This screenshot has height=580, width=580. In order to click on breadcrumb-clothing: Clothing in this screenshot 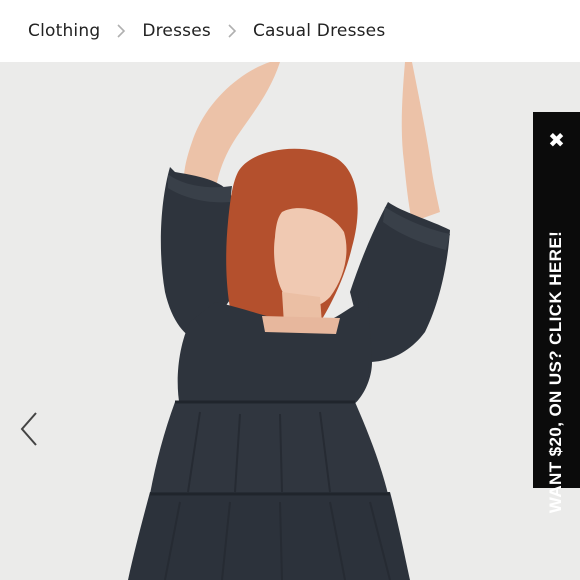, I will do `click(64, 31)`.